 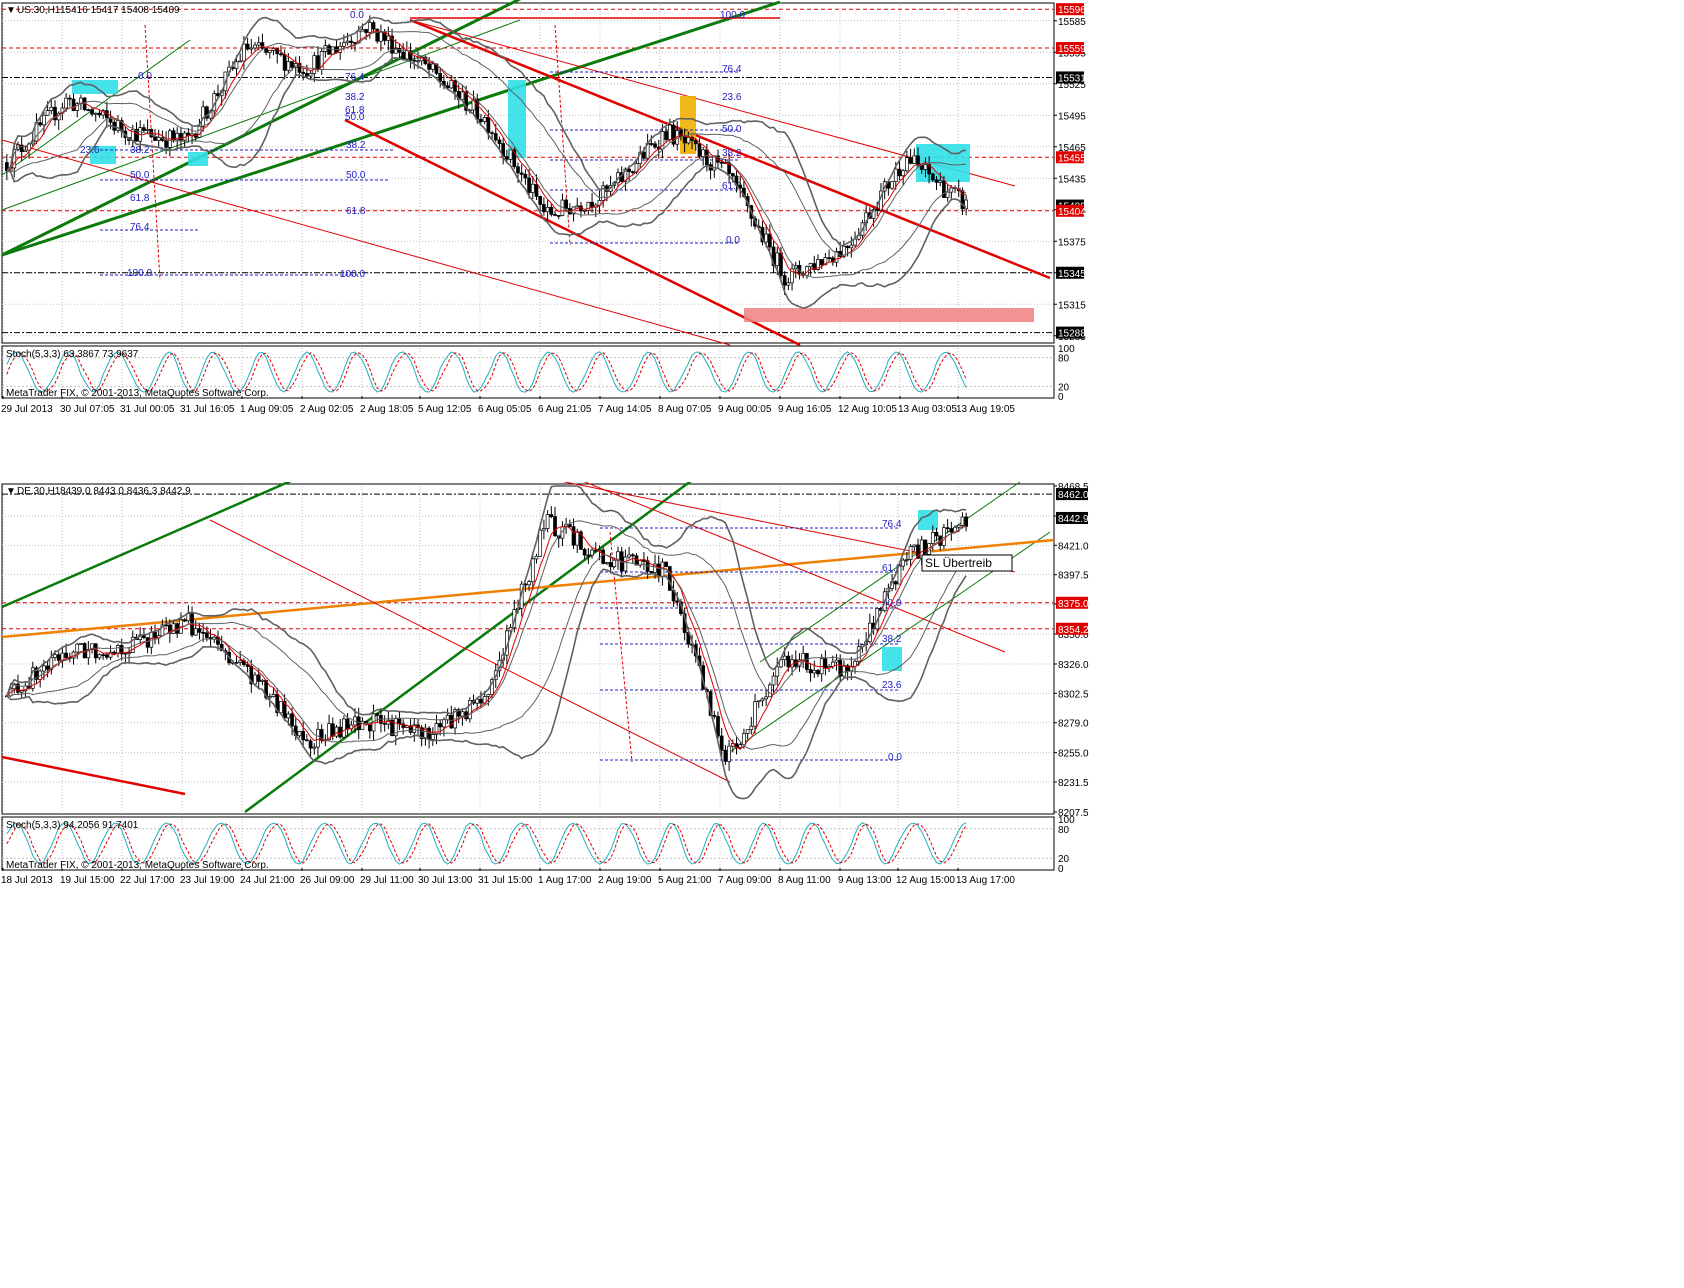 I want to click on de30-fib-label: 0.0, so click(x=895, y=757).